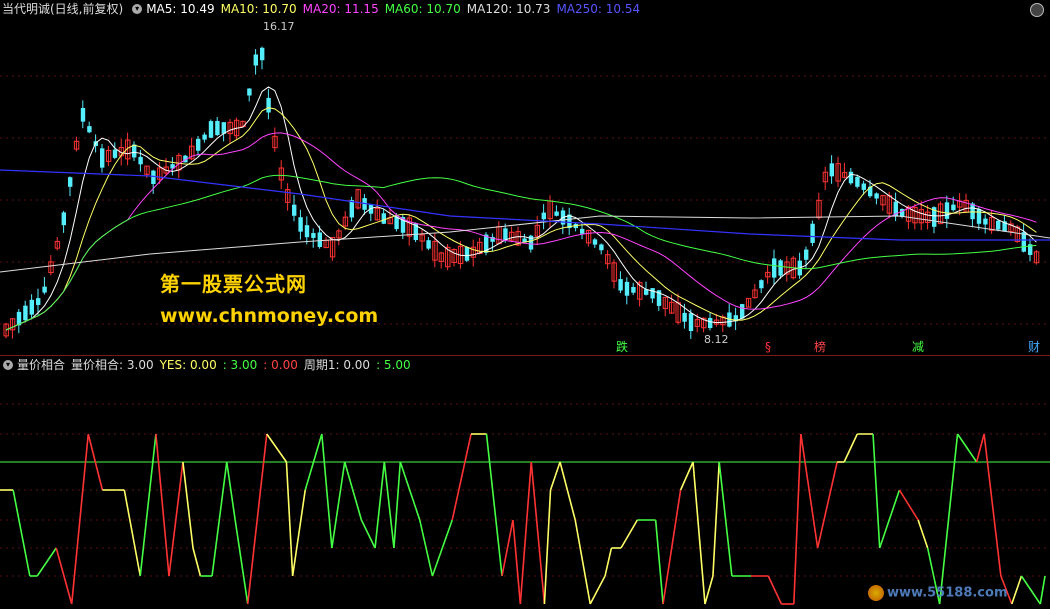  What do you see at coordinates (279, 26) in the screenshot?
I see `high-price-label: 16.17` at bounding box center [279, 26].